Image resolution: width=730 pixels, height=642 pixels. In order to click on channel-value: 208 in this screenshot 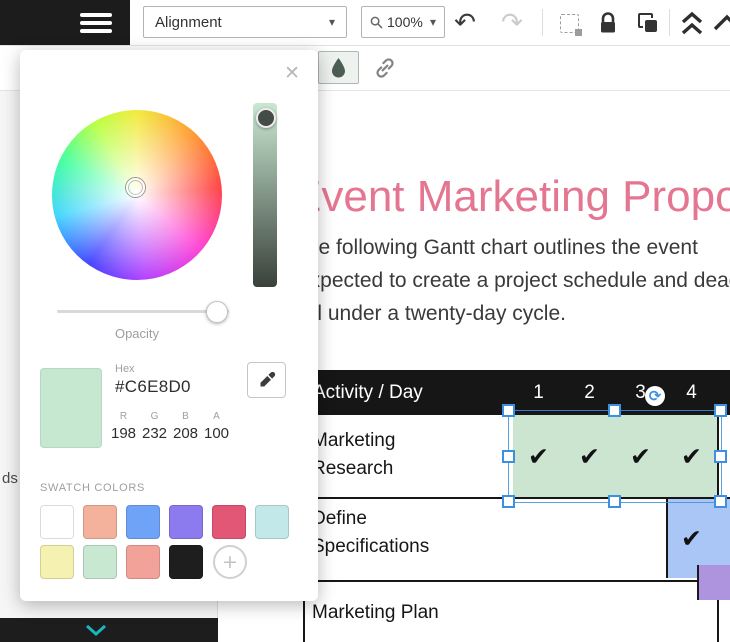, I will do `click(185, 433)`.